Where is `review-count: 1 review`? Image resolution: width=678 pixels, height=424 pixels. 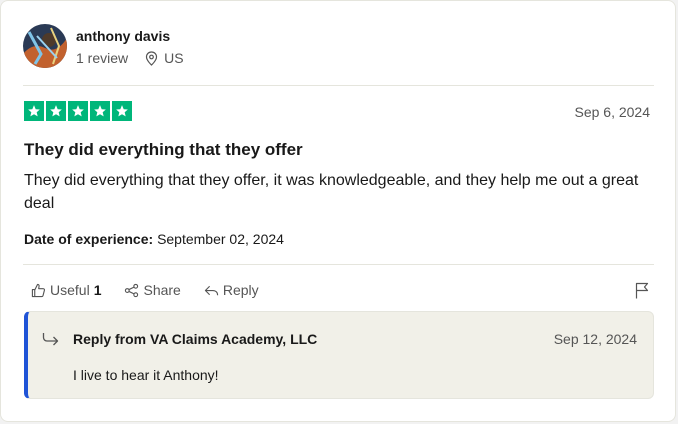 review-count: 1 review is located at coordinates (102, 58).